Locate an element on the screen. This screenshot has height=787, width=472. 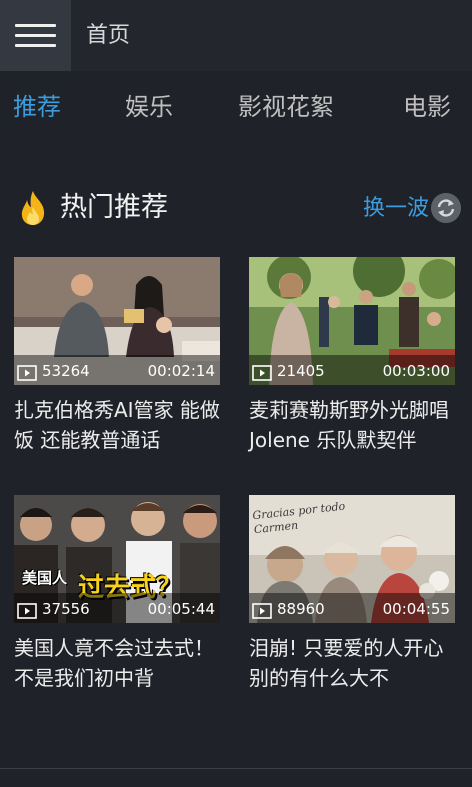
refresh-button: 换一波 is located at coordinates (396, 209).